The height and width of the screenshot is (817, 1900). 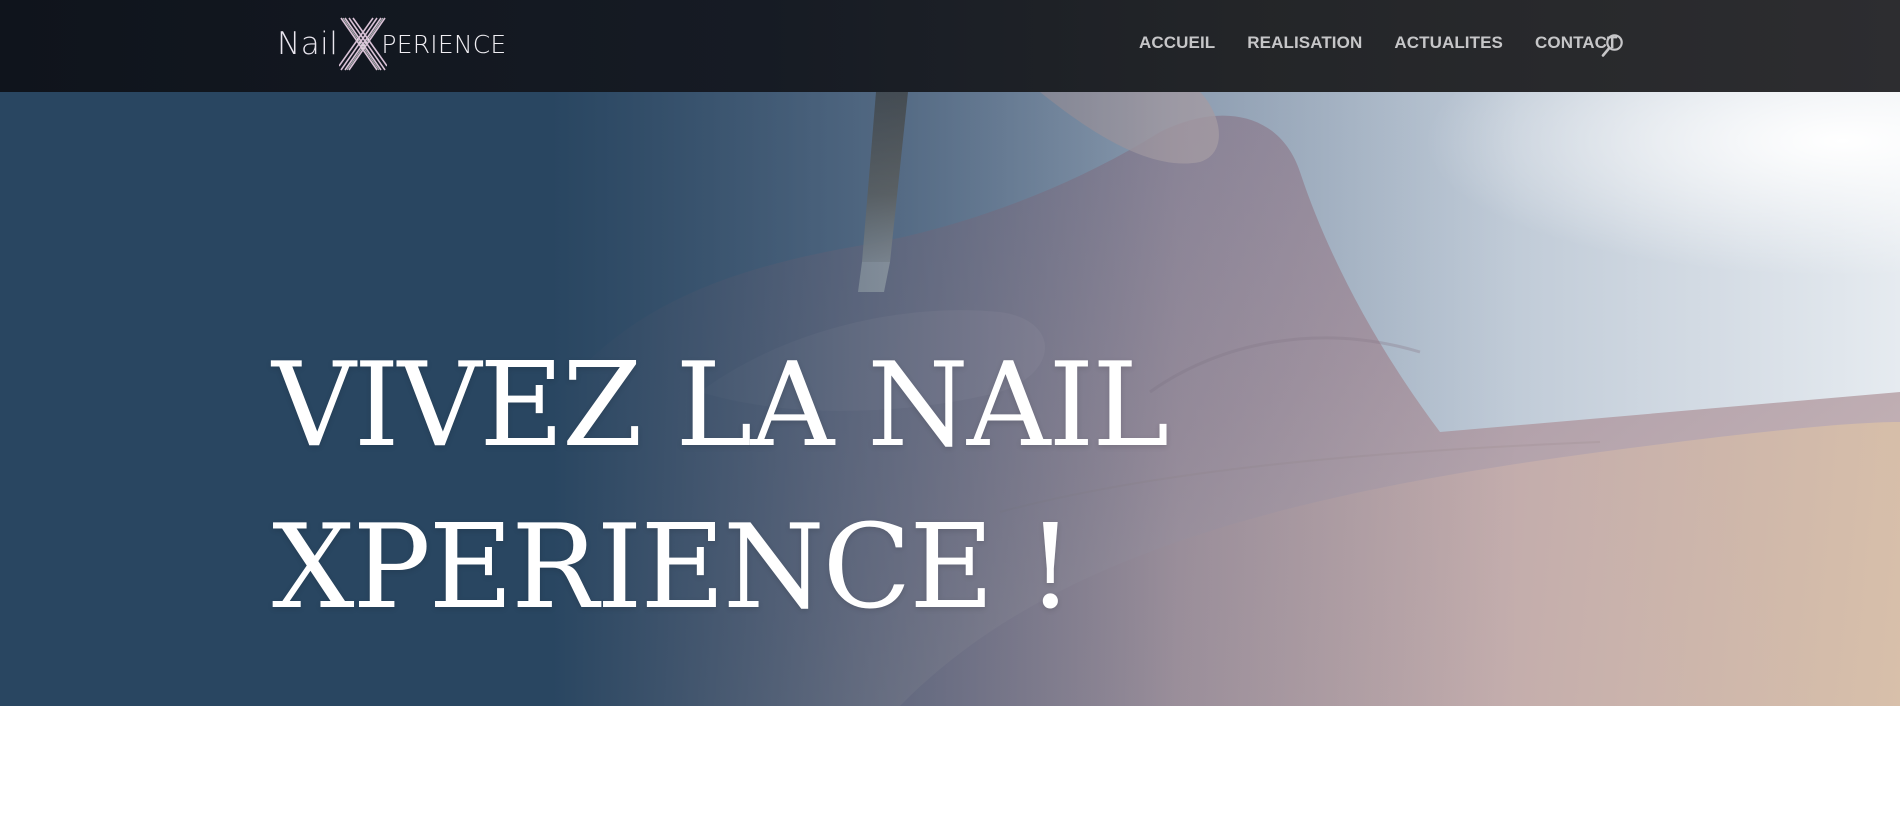 What do you see at coordinates (1613, 46) in the screenshot?
I see `search-icon` at bounding box center [1613, 46].